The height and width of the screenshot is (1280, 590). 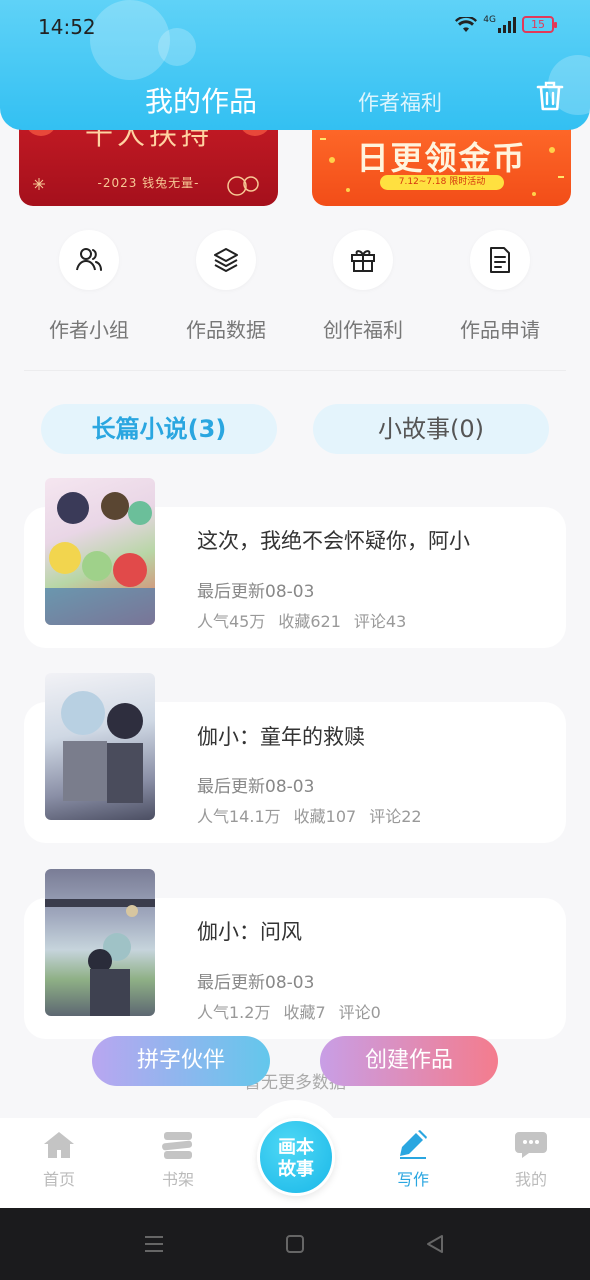 What do you see at coordinates (67, 27) in the screenshot?
I see `status-time: 14:52` at bounding box center [67, 27].